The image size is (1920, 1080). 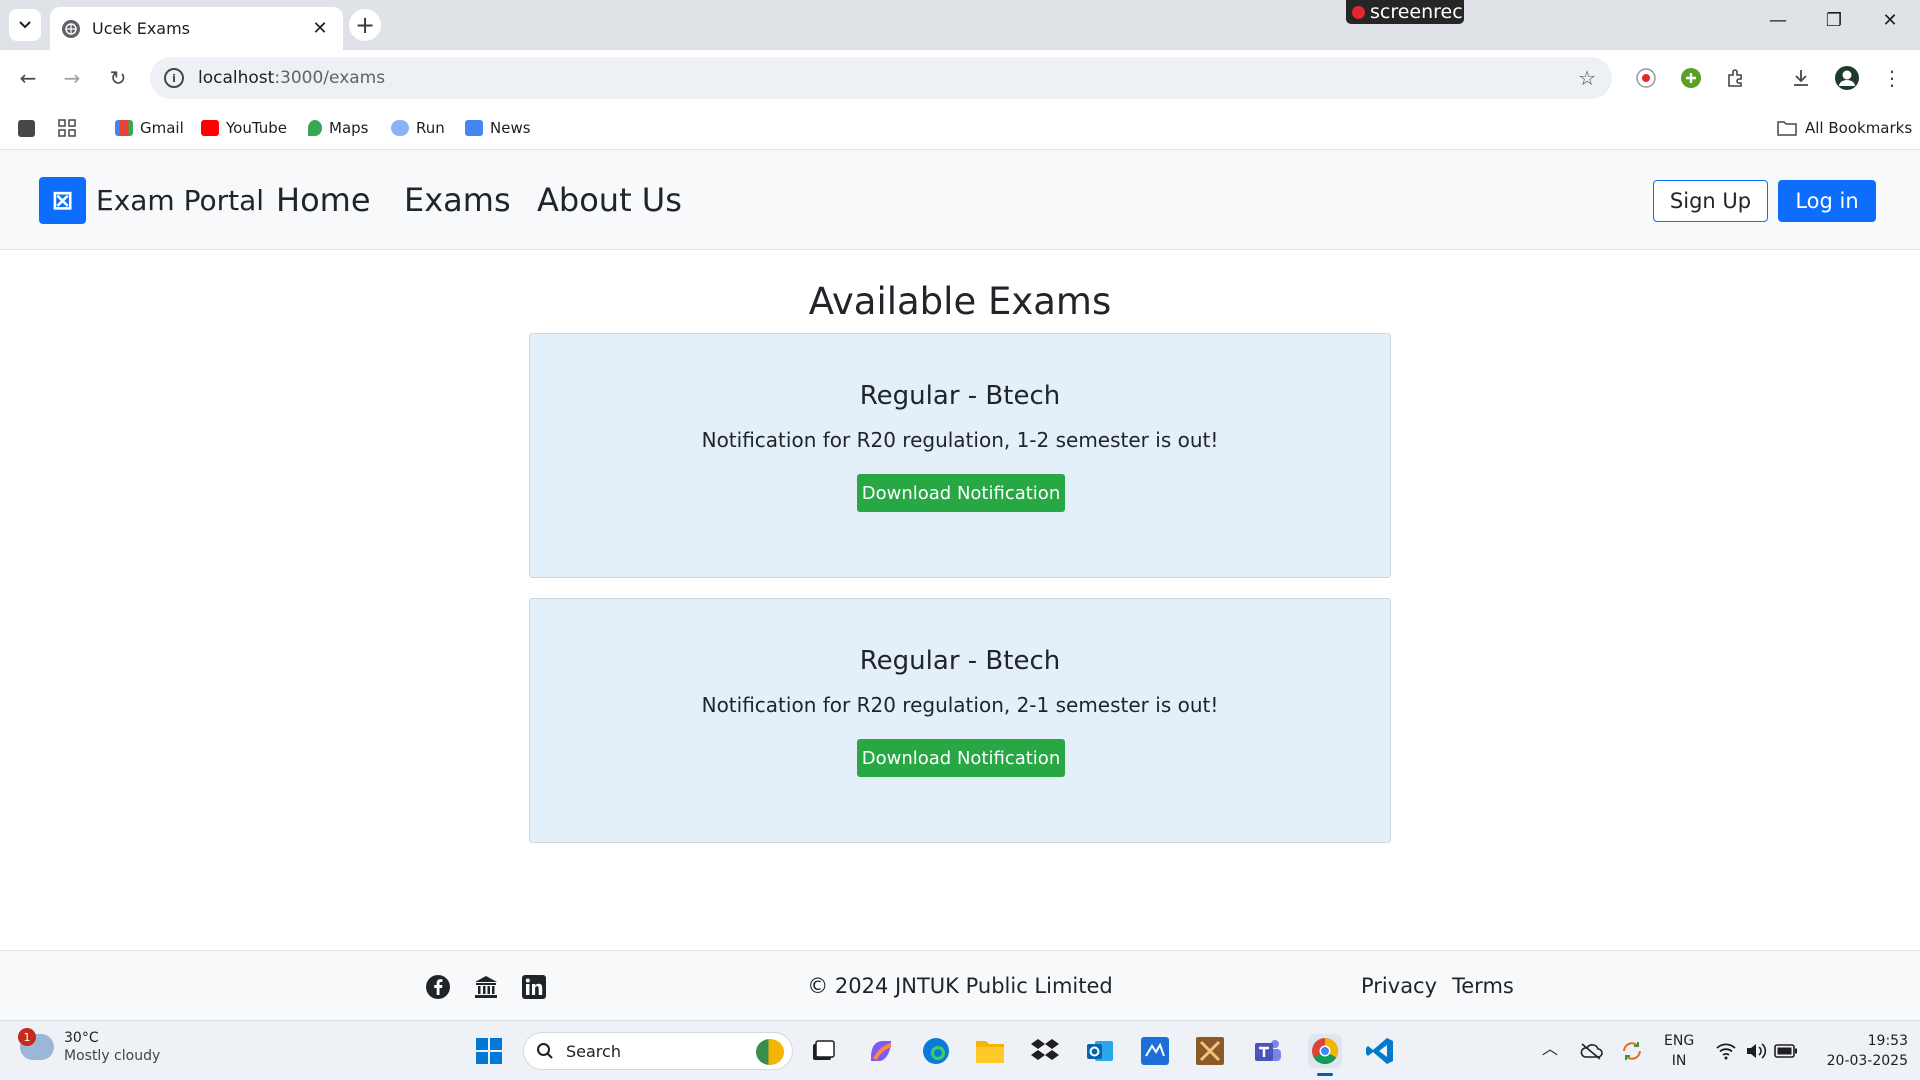 I want to click on extensions-icon, so click(x=1736, y=78).